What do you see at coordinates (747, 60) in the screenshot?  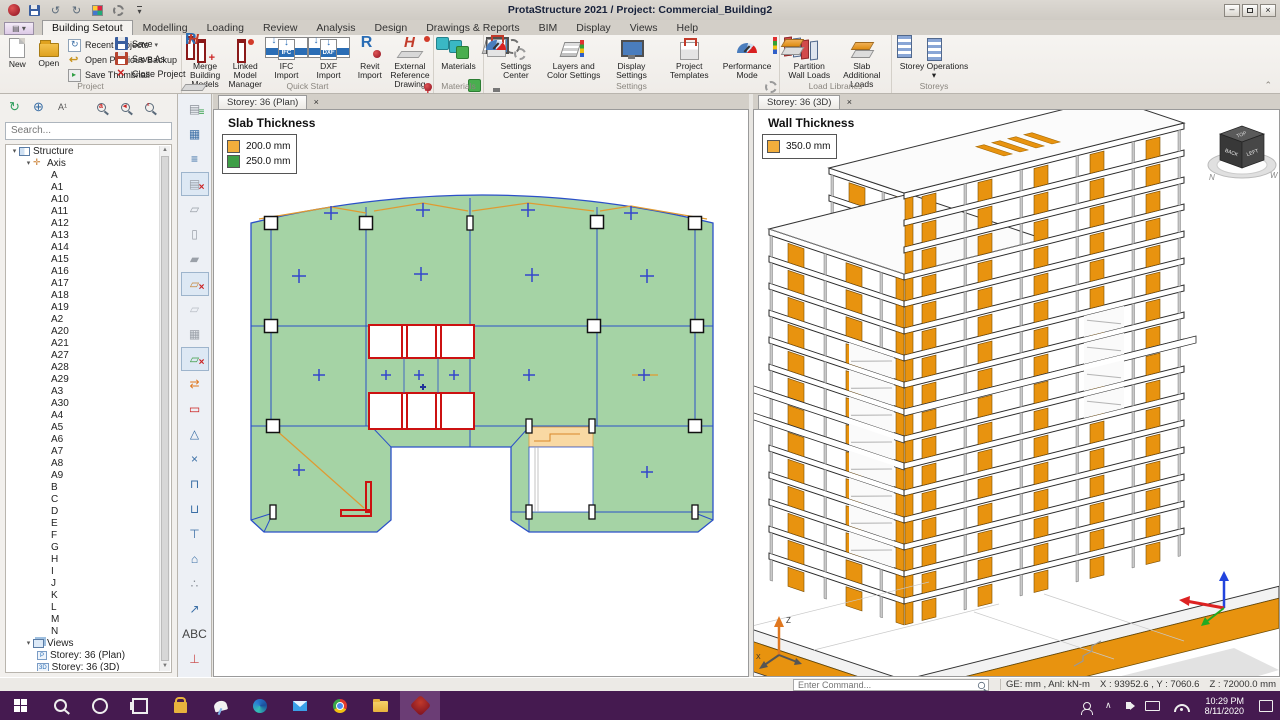 I see `performance-mode-button: Performance Mode` at bounding box center [747, 60].